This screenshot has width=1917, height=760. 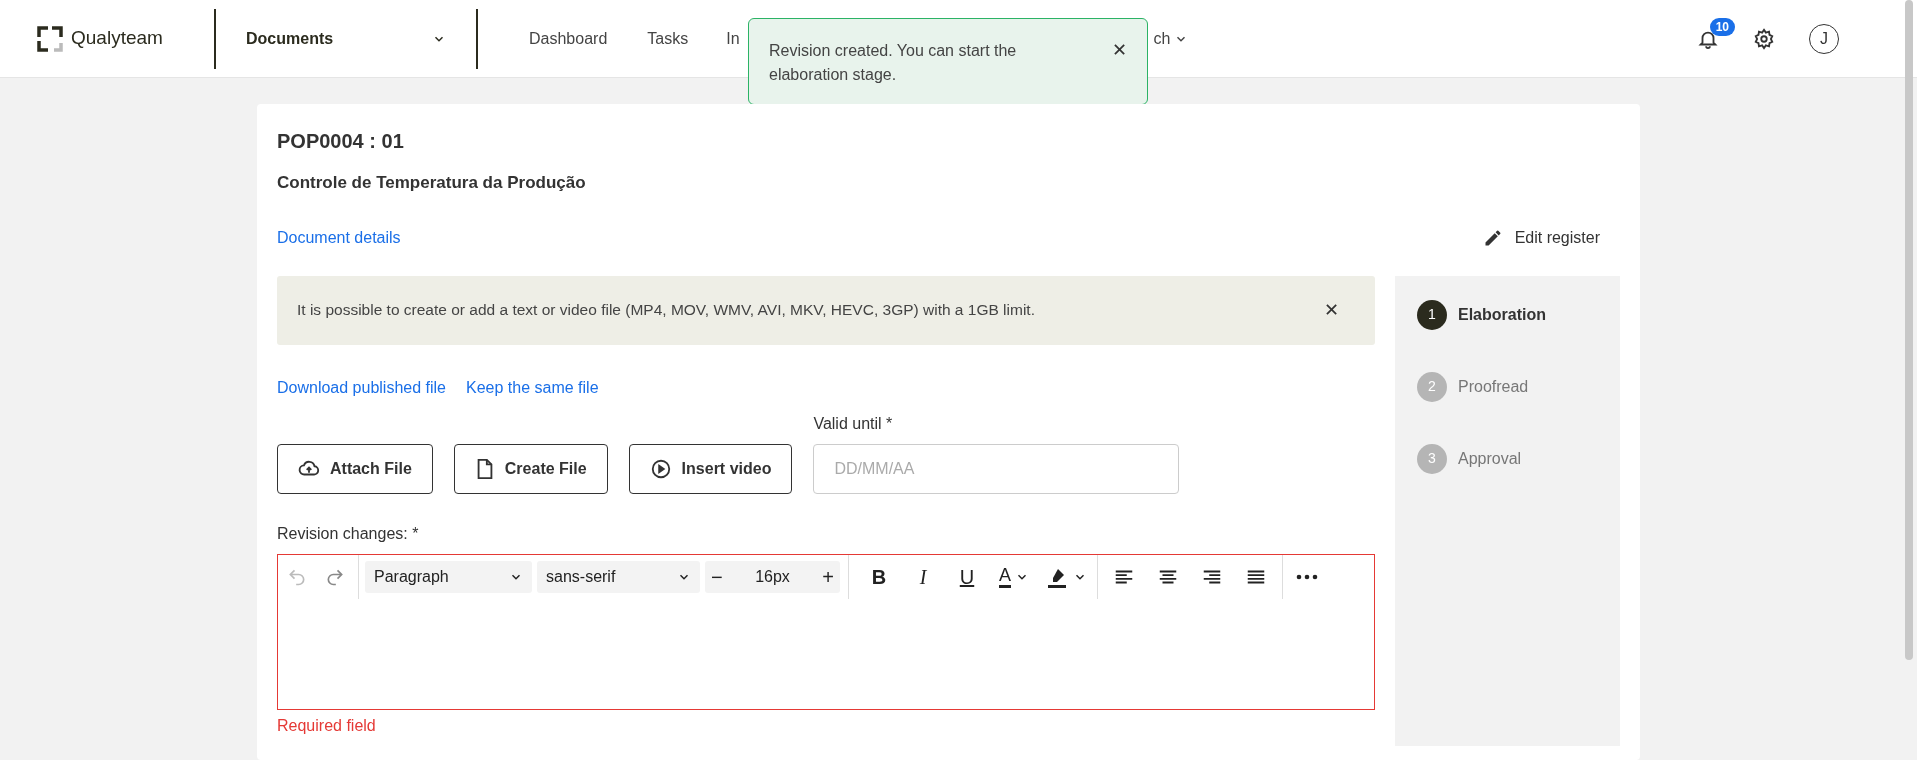 What do you see at coordinates (618, 576) in the screenshot?
I see `font-family-dropdown: sans-serif` at bounding box center [618, 576].